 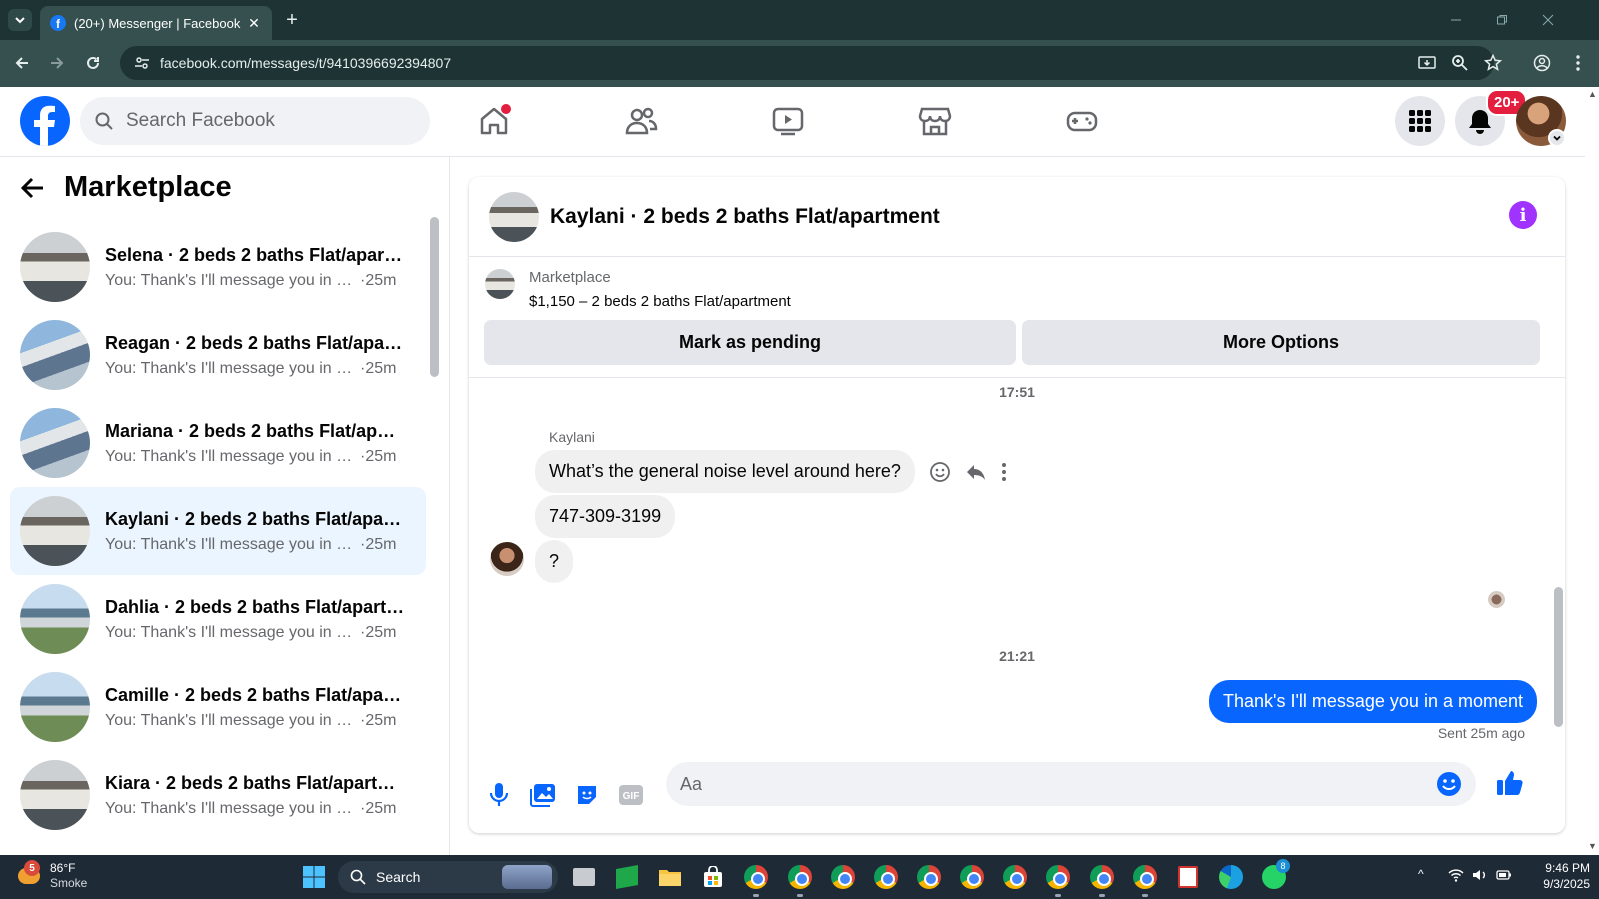 I want to click on message-input, so click(x=1058, y=784).